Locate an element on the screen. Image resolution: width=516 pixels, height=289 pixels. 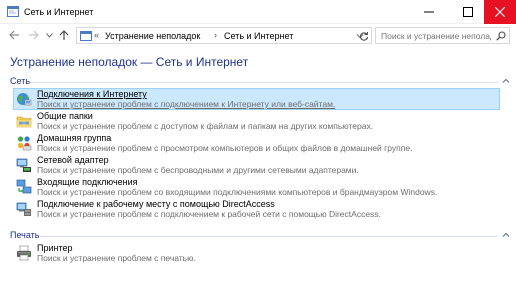
incoming-connections-icon is located at coordinates (24, 186).